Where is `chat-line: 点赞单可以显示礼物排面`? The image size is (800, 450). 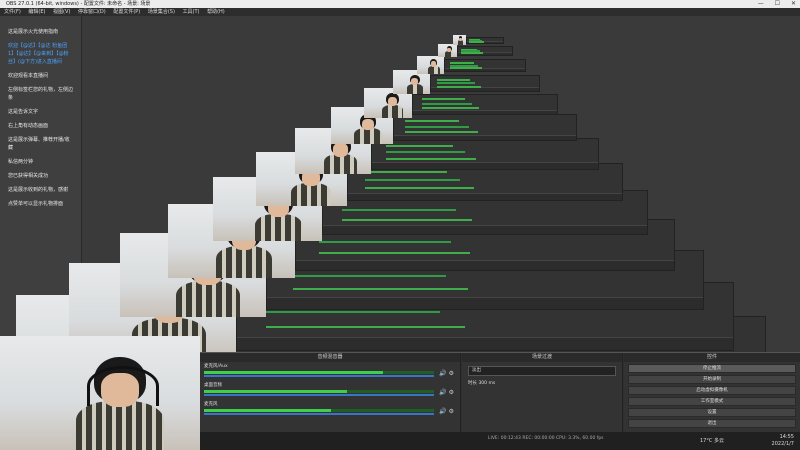
chat-line: 点赞单可以显示礼物排面 is located at coordinates (36, 204).